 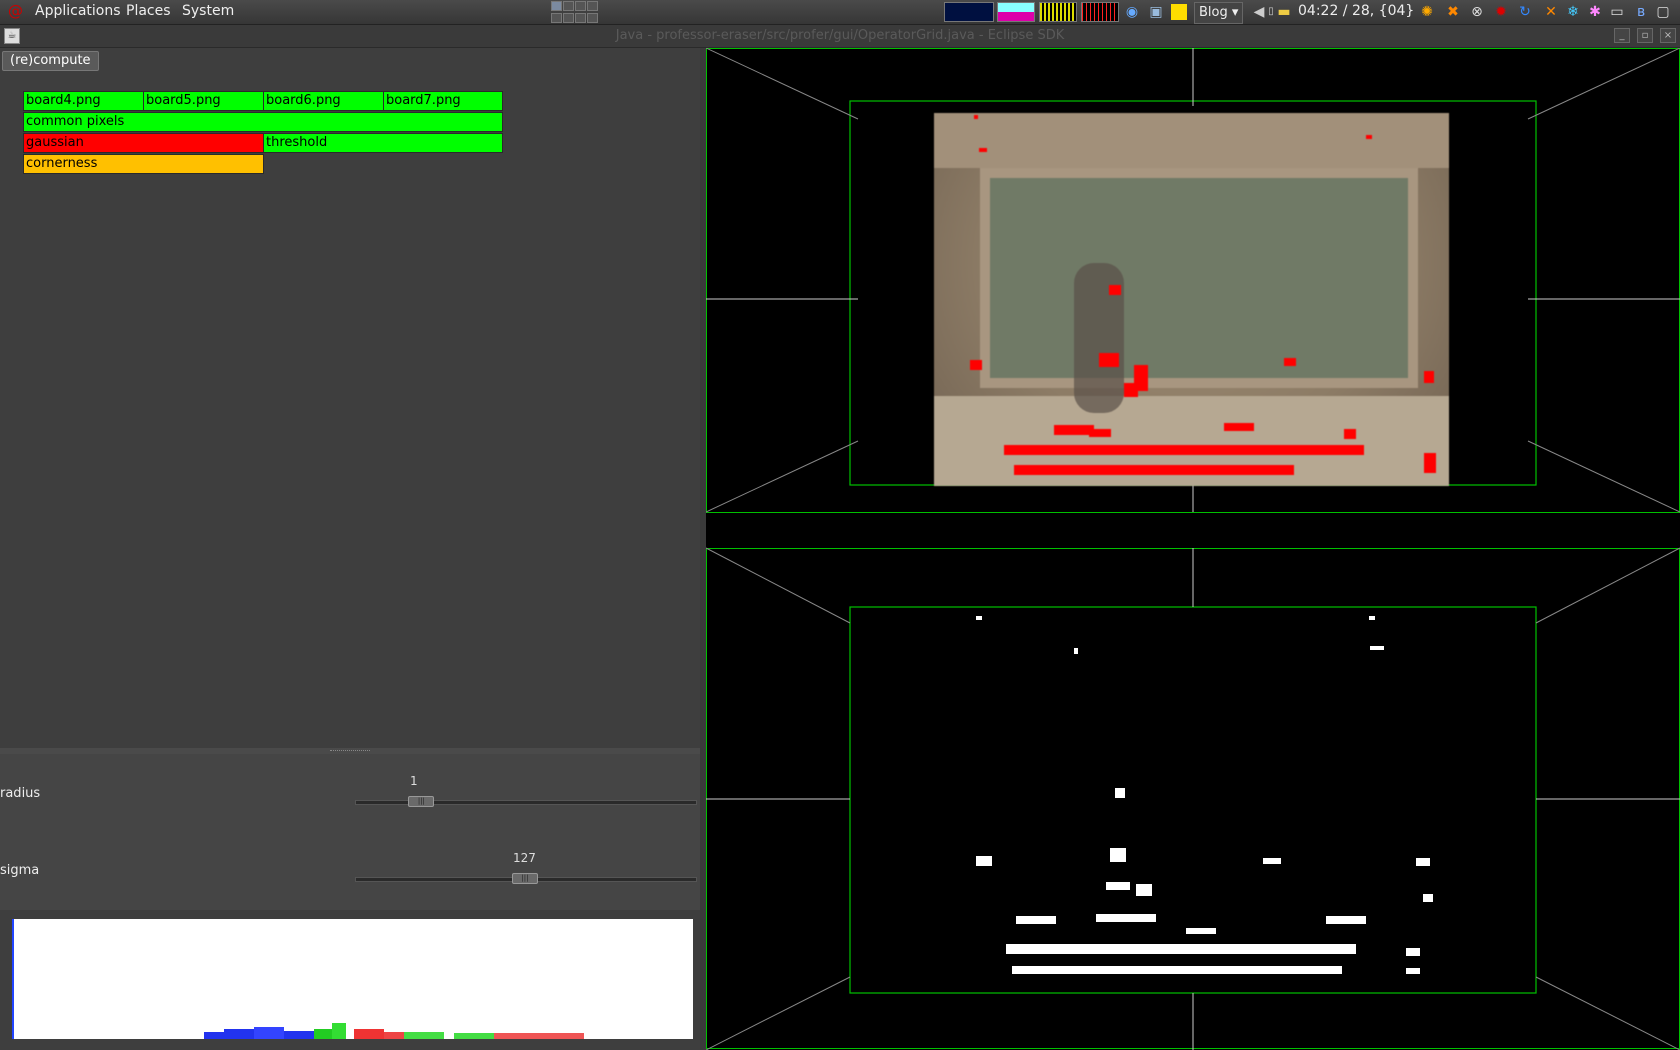 I want to click on cpu-monitor-icon, so click(x=969, y=12).